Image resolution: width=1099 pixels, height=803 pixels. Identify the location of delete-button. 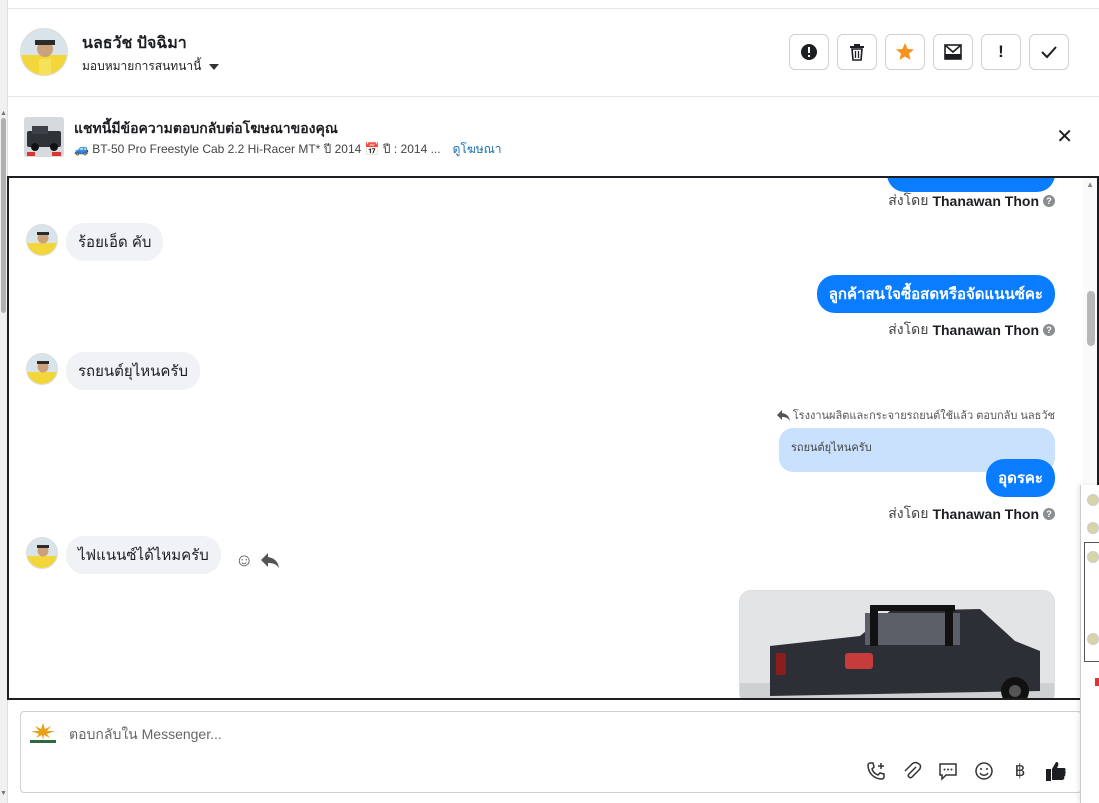
(857, 52).